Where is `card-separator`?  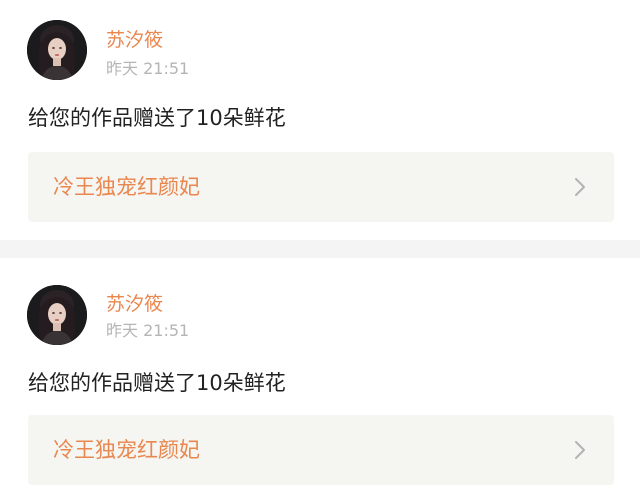 card-separator is located at coordinates (320, 249).